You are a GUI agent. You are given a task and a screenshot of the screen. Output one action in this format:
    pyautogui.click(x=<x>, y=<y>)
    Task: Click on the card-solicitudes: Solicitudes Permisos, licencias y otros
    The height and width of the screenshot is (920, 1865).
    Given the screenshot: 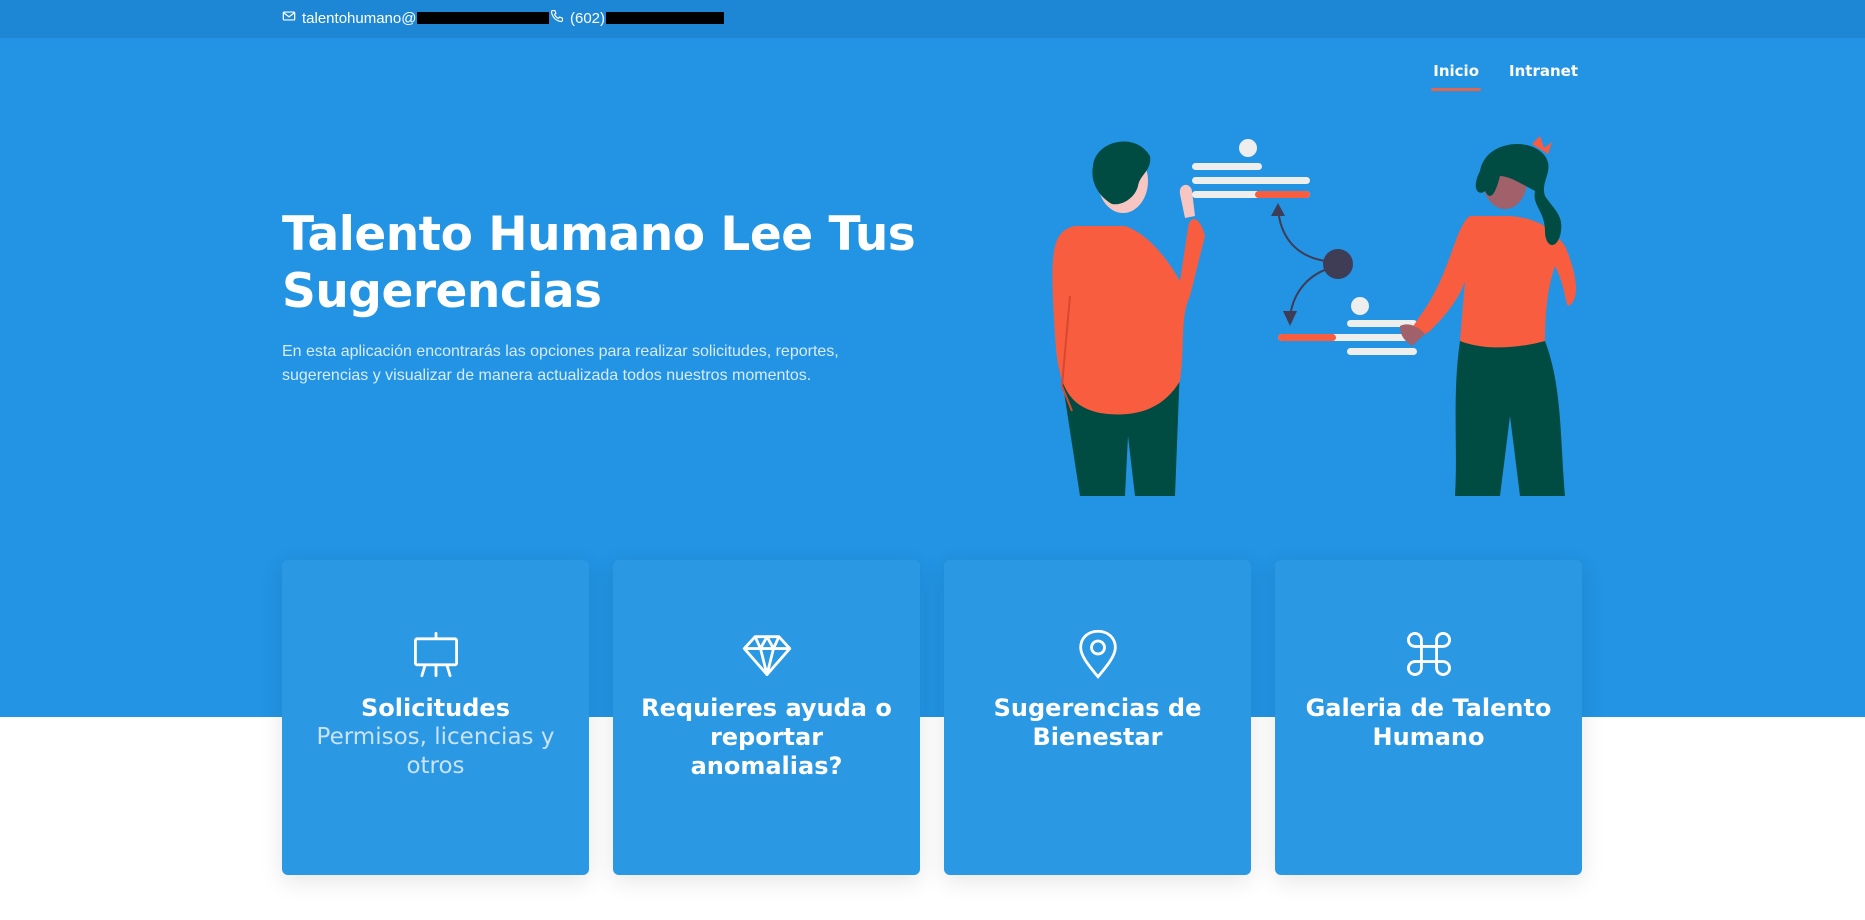 What is the action you would take?
    pyautogui.click(x=435, y=717)
    